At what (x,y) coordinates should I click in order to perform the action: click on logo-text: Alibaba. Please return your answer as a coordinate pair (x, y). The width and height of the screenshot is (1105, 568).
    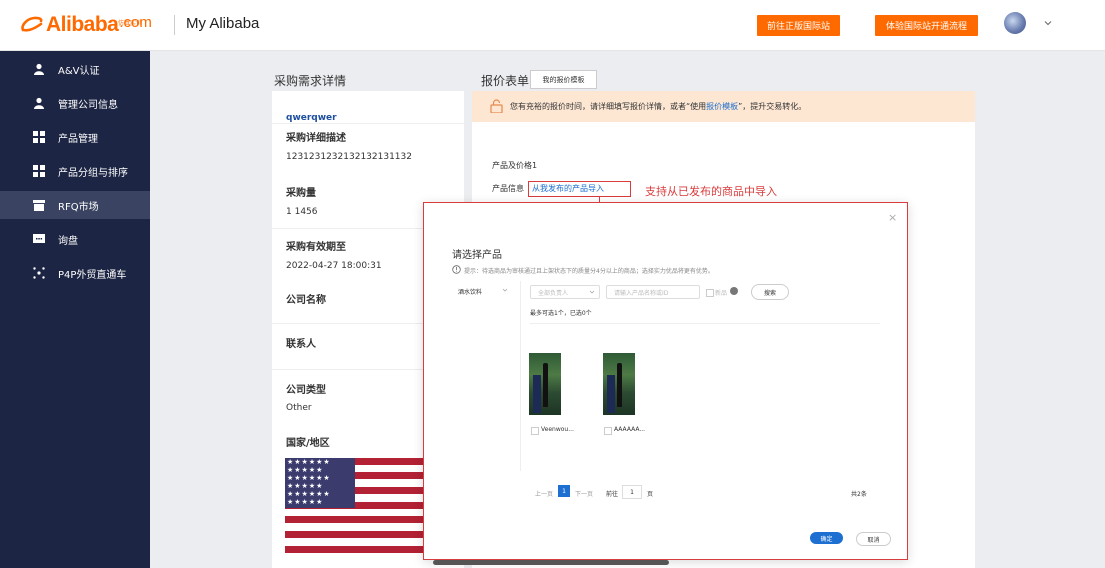
    Looking at the image, I should click on (82, 24).